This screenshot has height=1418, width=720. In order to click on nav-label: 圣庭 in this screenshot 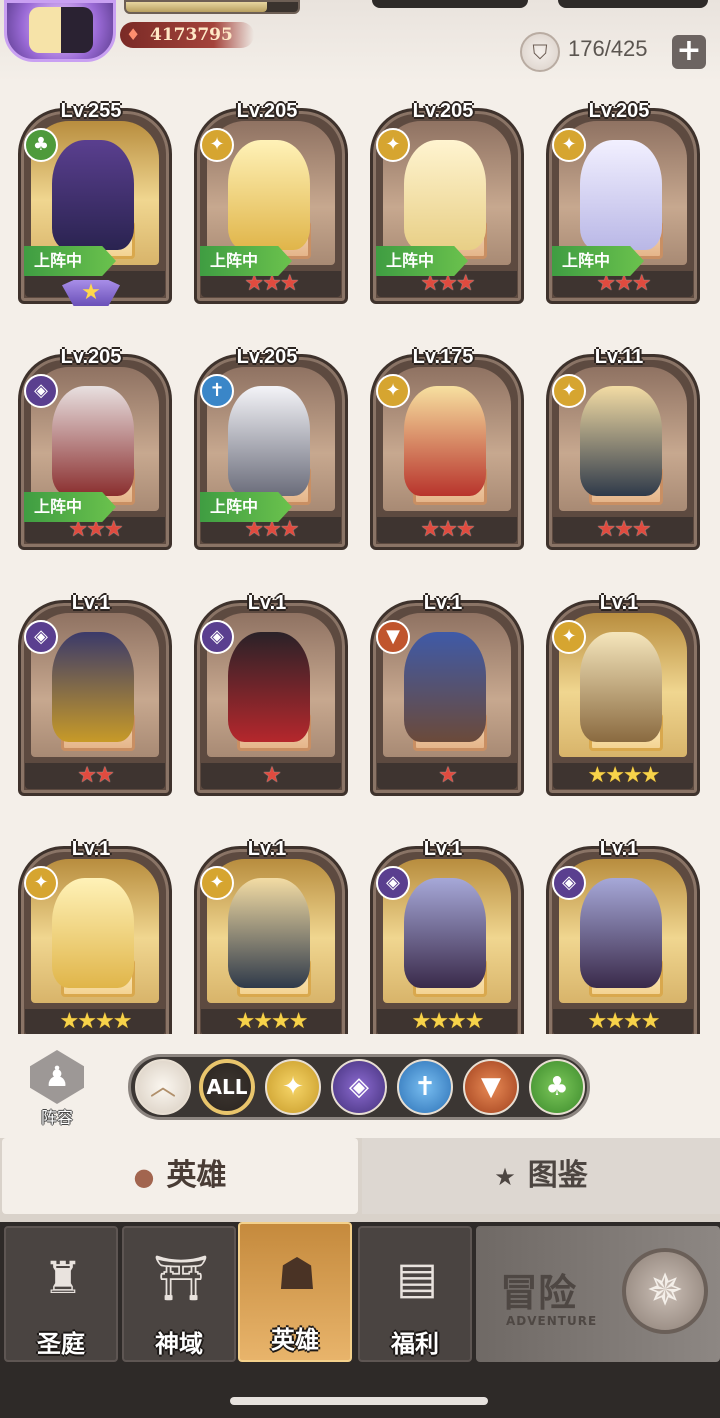, I will do `click(61, 1344)`.